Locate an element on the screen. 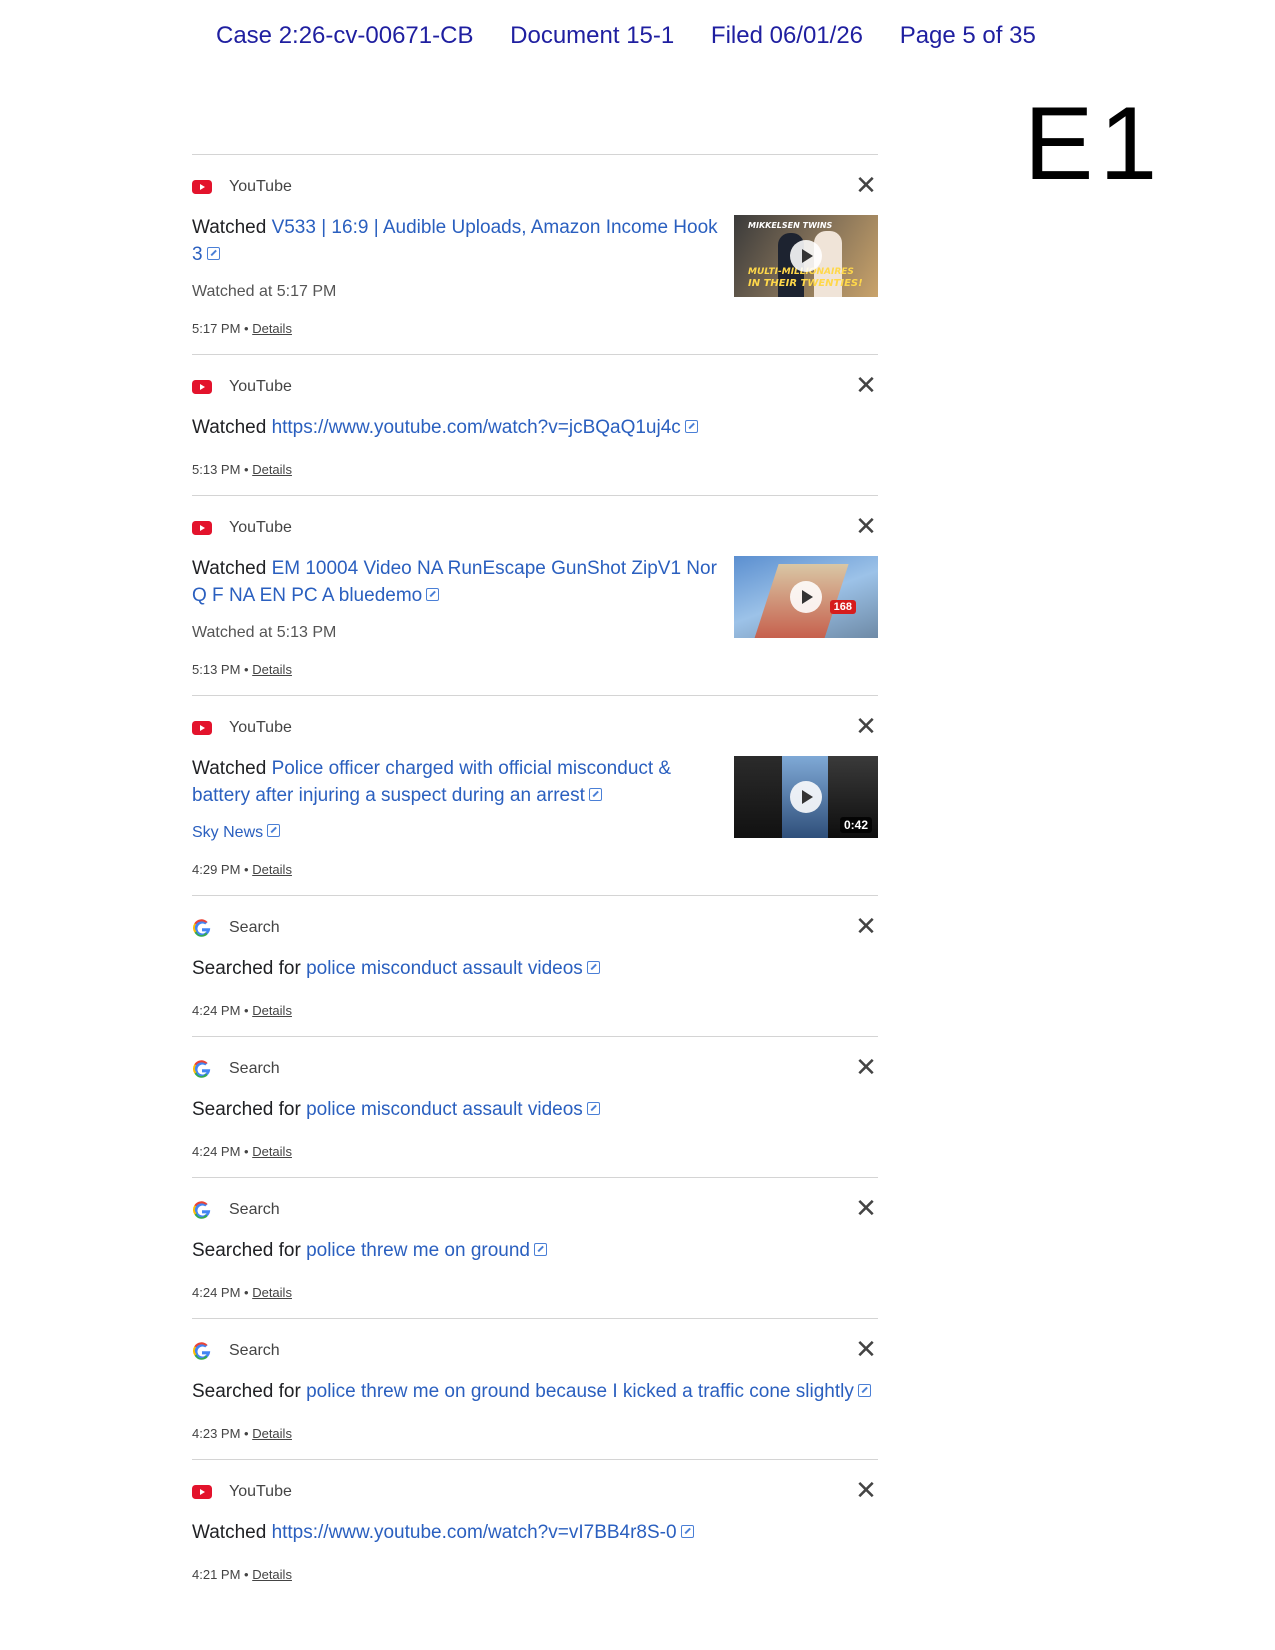 The height and width of the screenshot is (1650, 1275). channel-link: Sky News is located at coordinates (236, 833).